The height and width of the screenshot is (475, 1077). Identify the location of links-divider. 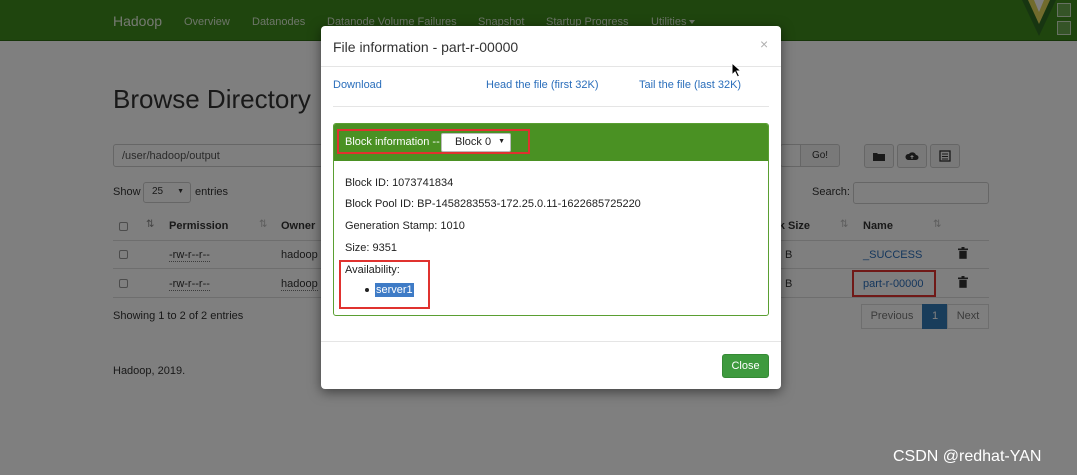
(551, 106).